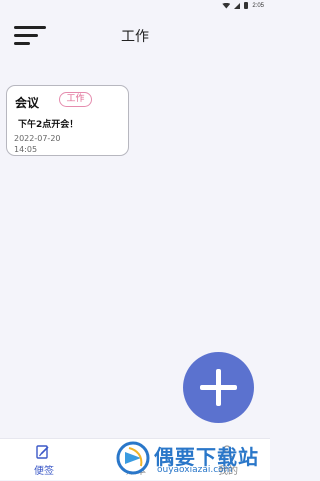 The height and width of the screenshot is (481, 320). I want to click on note-edit-icon, so click(42, 452).